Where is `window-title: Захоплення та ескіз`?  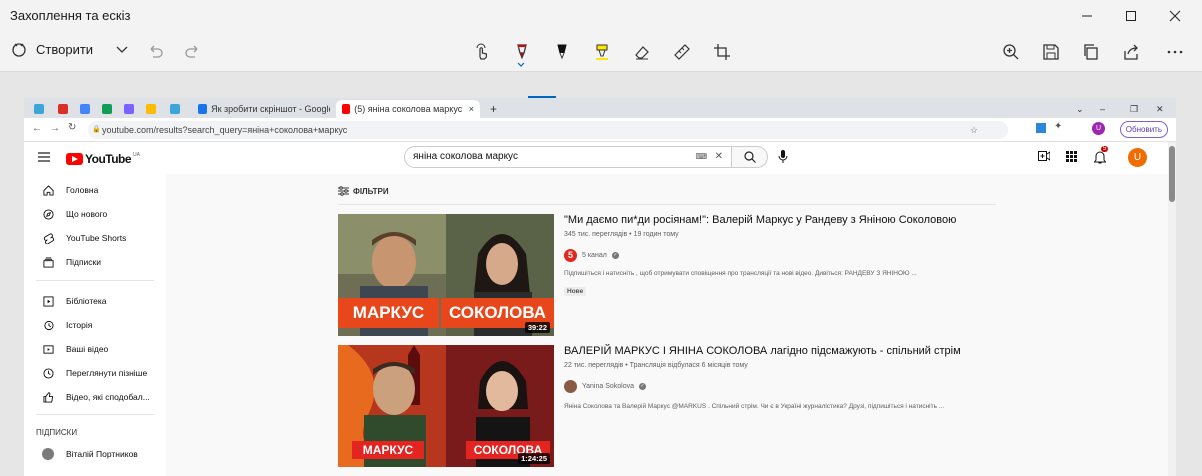
window-title: Захоплення та ескіз is located at coordinates (70, 15).